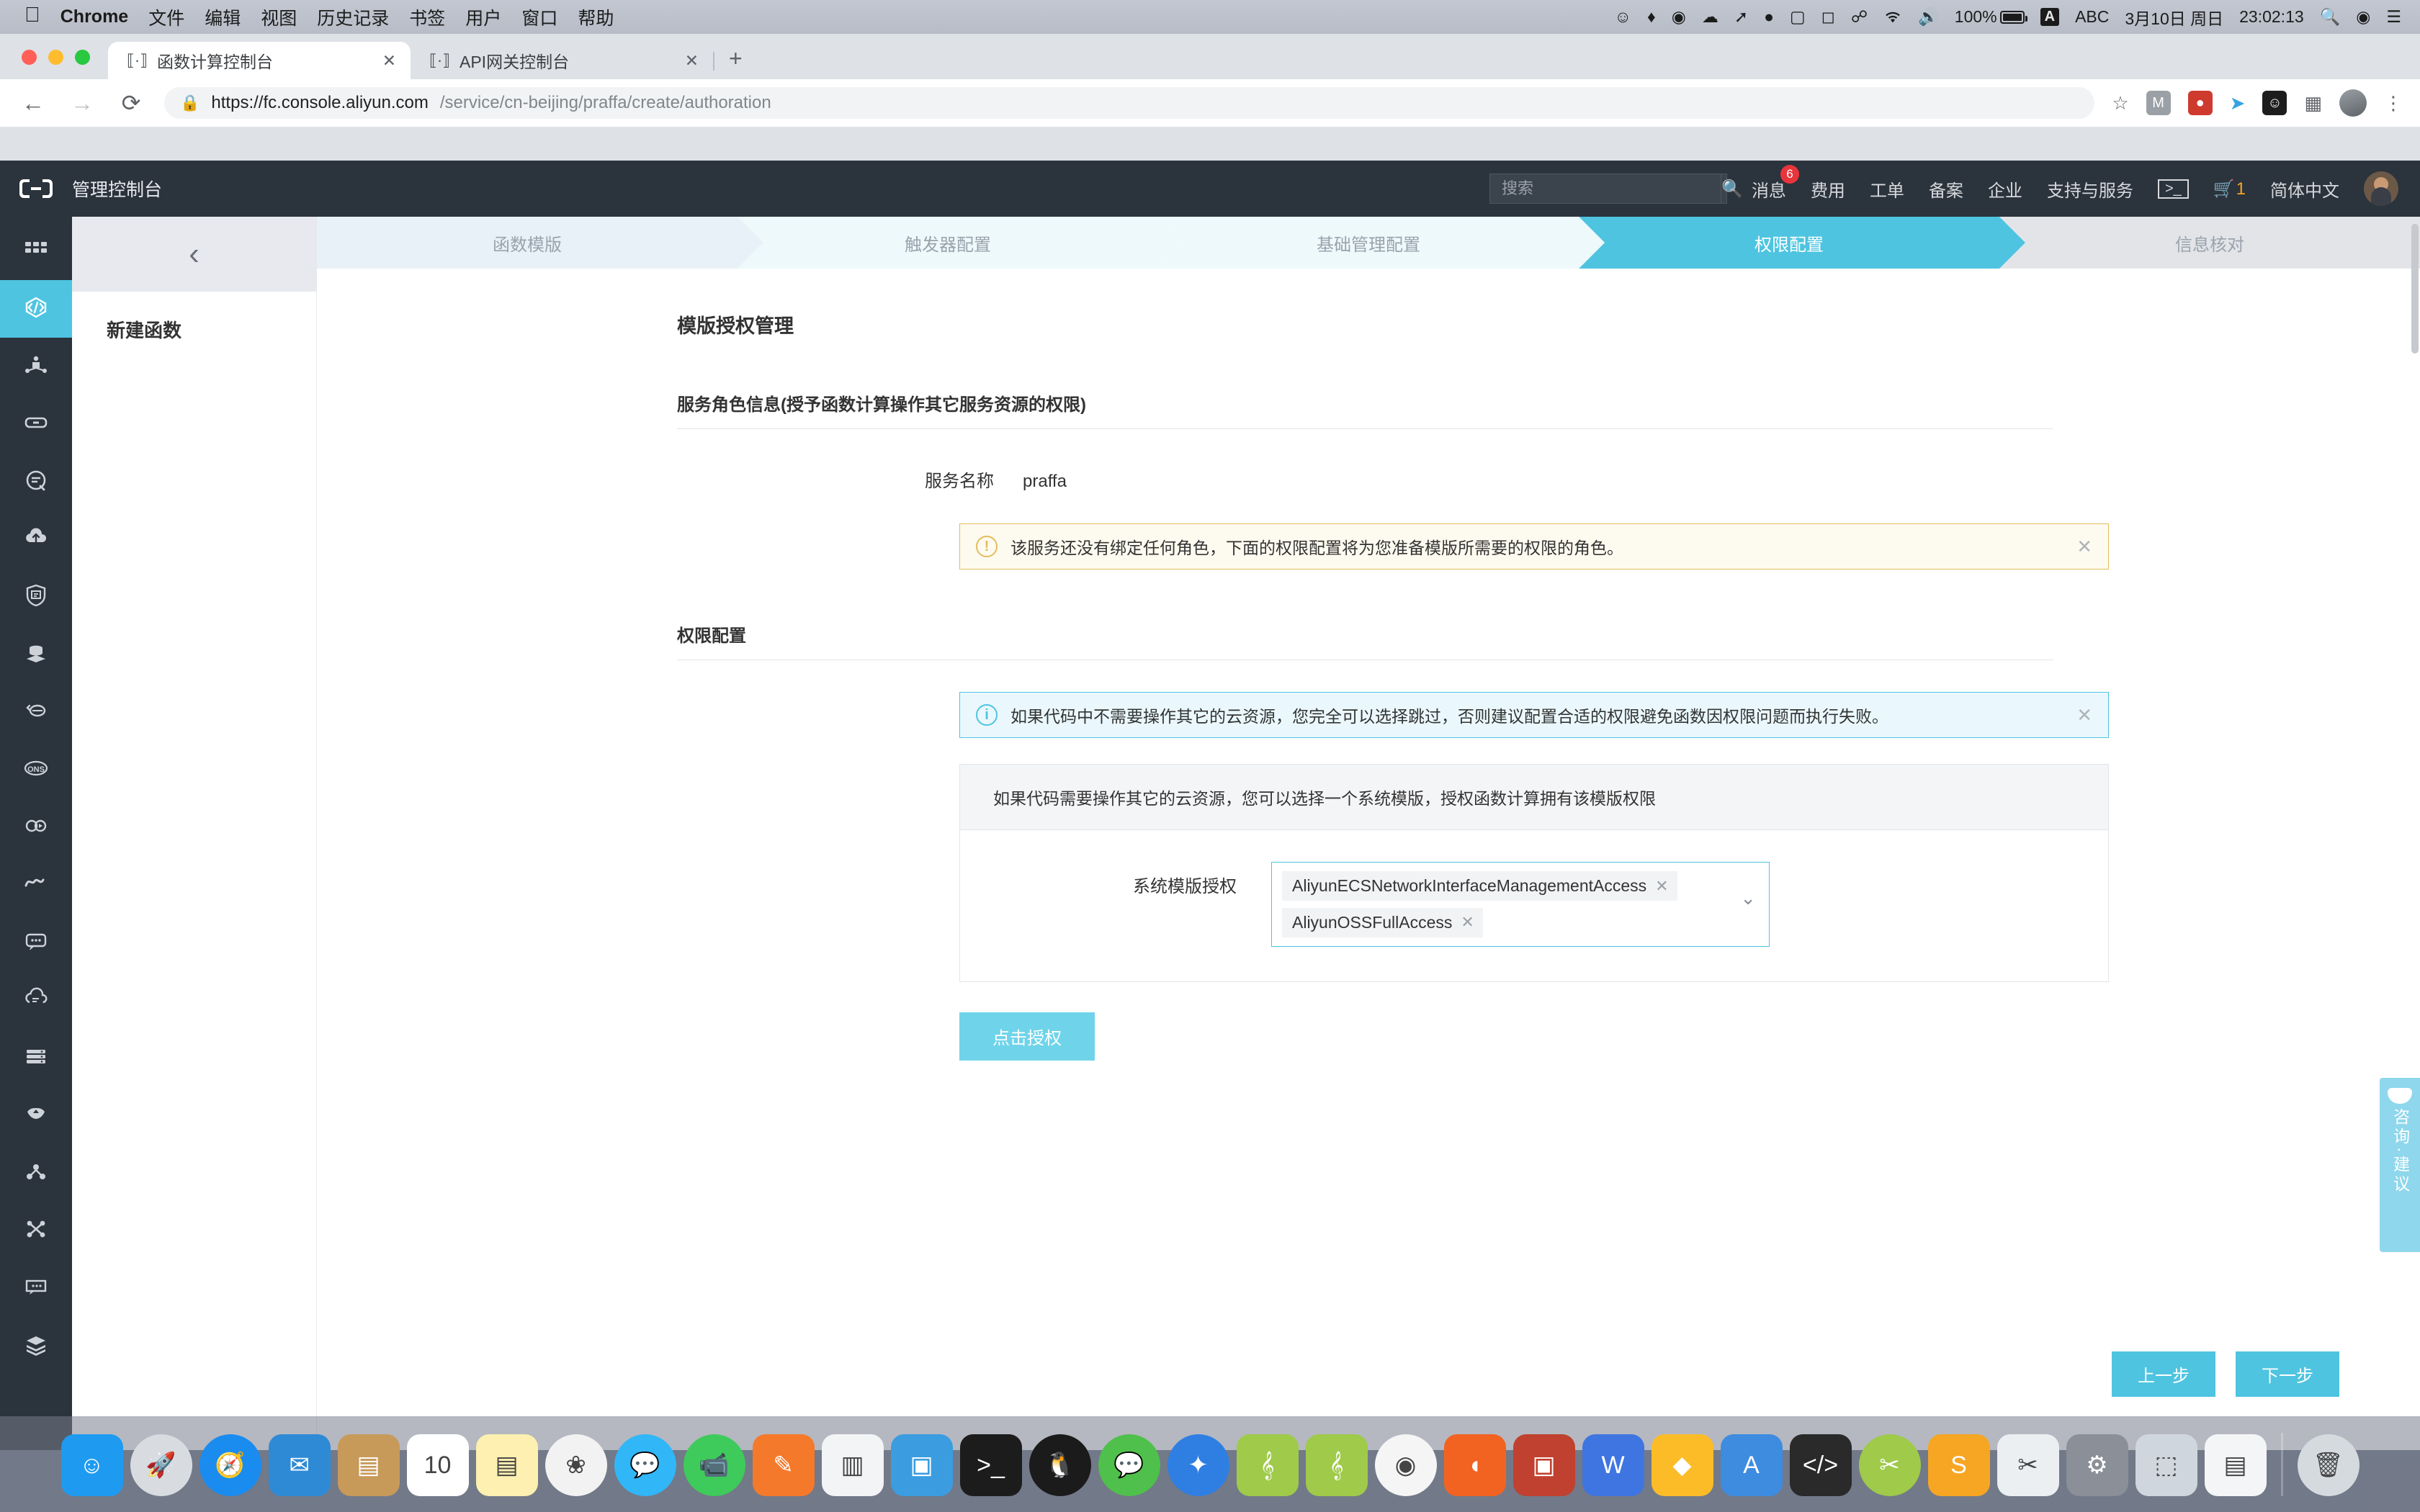 This screenshot has height=1512, width=2420. I want to click on chevron-left-icon: ‹, so click(194, 254).